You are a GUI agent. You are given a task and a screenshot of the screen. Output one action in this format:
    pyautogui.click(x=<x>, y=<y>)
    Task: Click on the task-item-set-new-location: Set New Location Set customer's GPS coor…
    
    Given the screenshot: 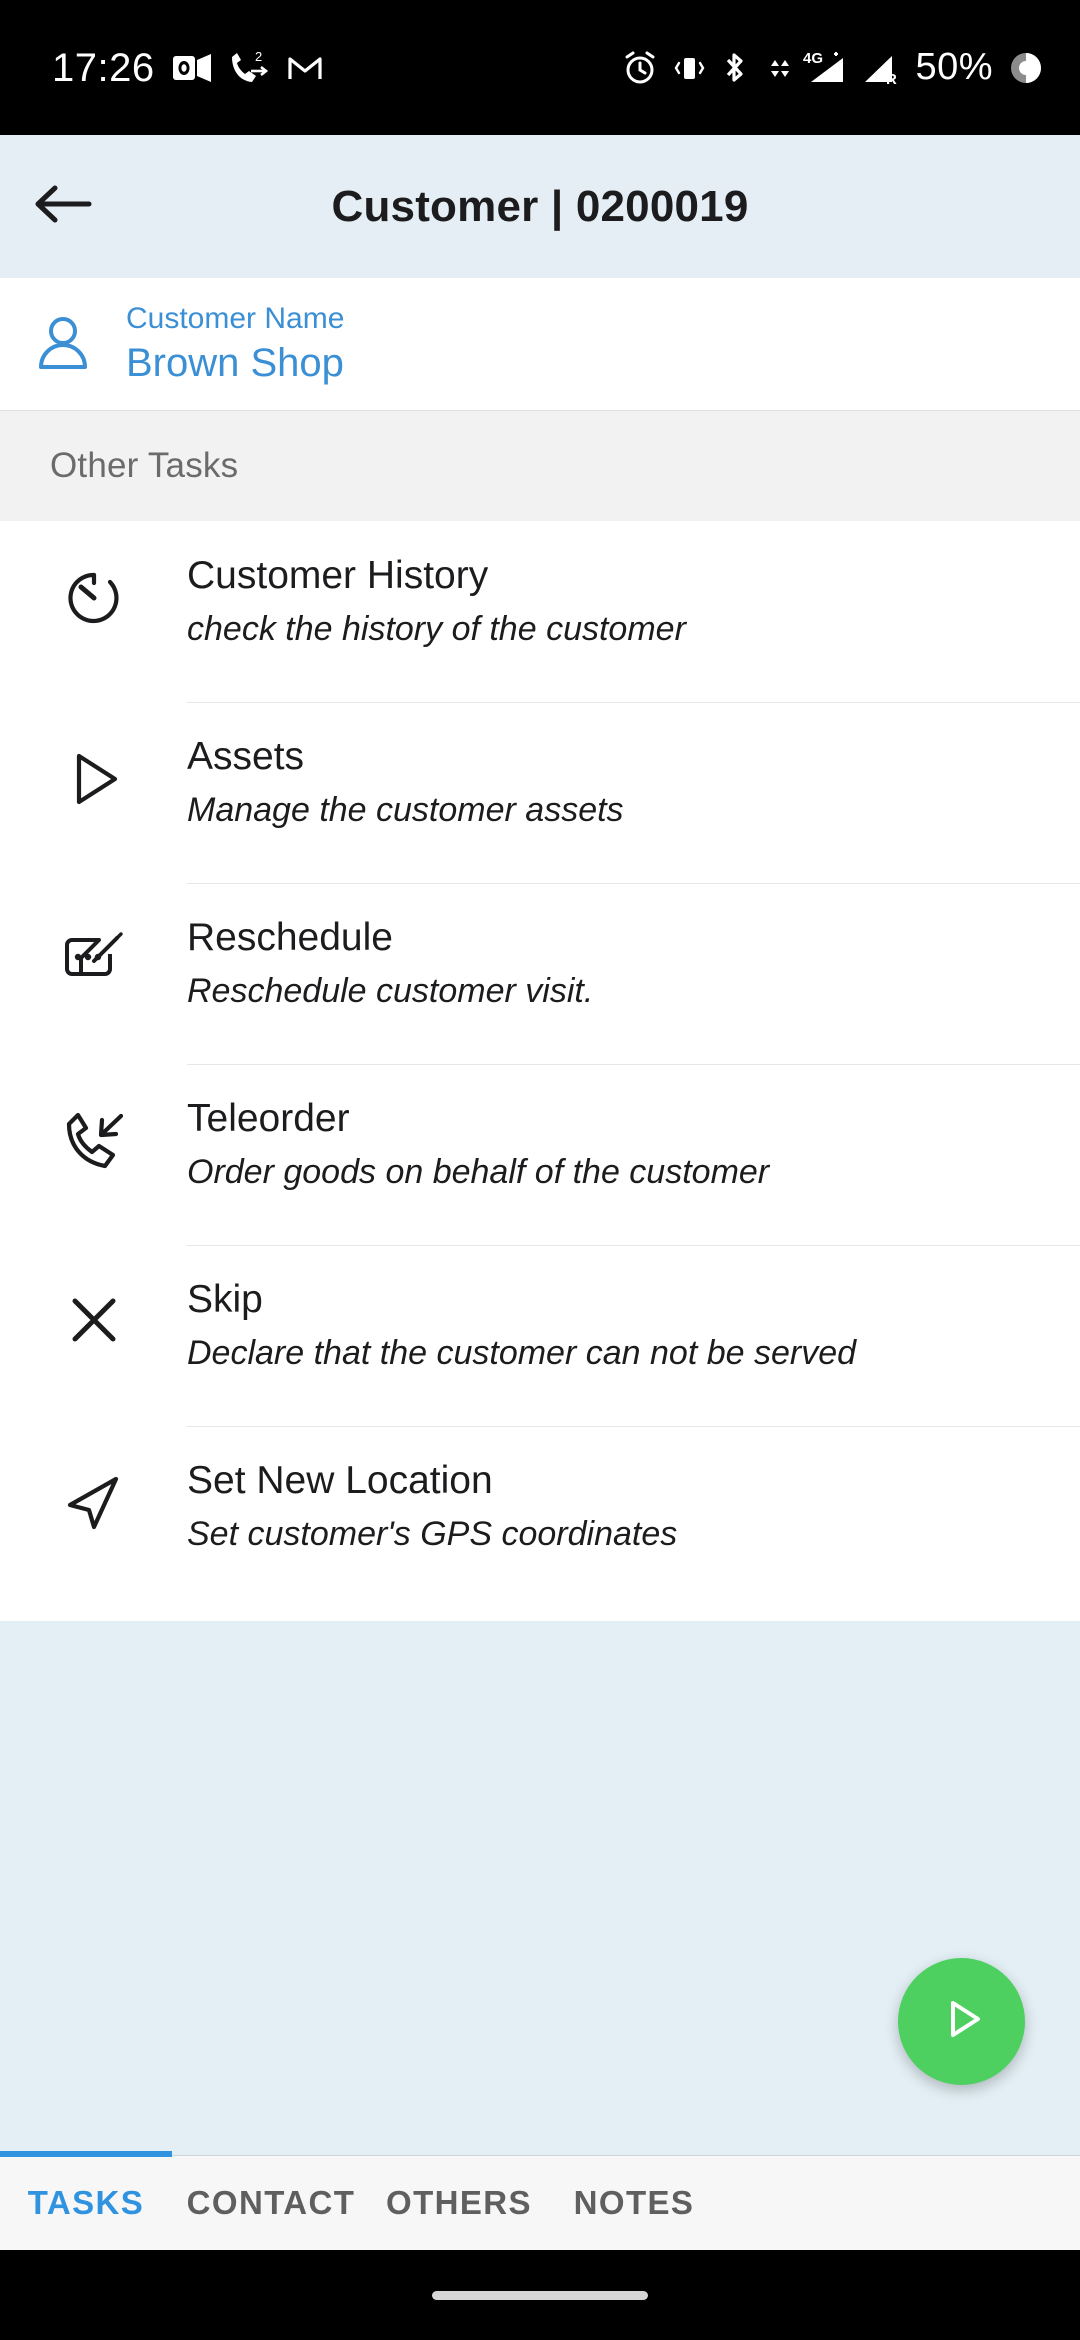 What is the action you would take?
    pyautogui.click(x=540, y=1516)
    